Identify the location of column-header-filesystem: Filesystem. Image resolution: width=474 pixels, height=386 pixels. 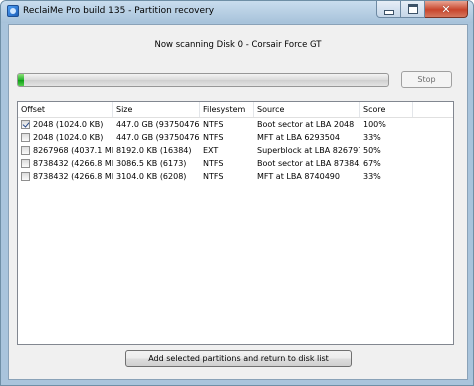
(227, 109).